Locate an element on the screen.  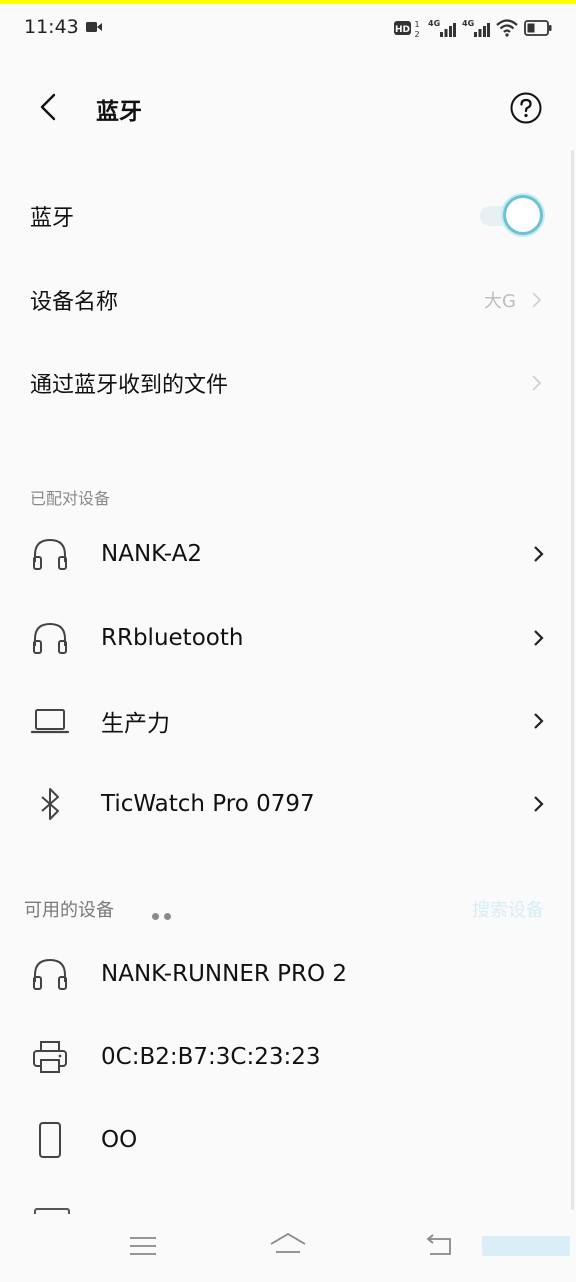
paired-device-row: TicWatch Pro 0797 is located at coordinates (288, 804).